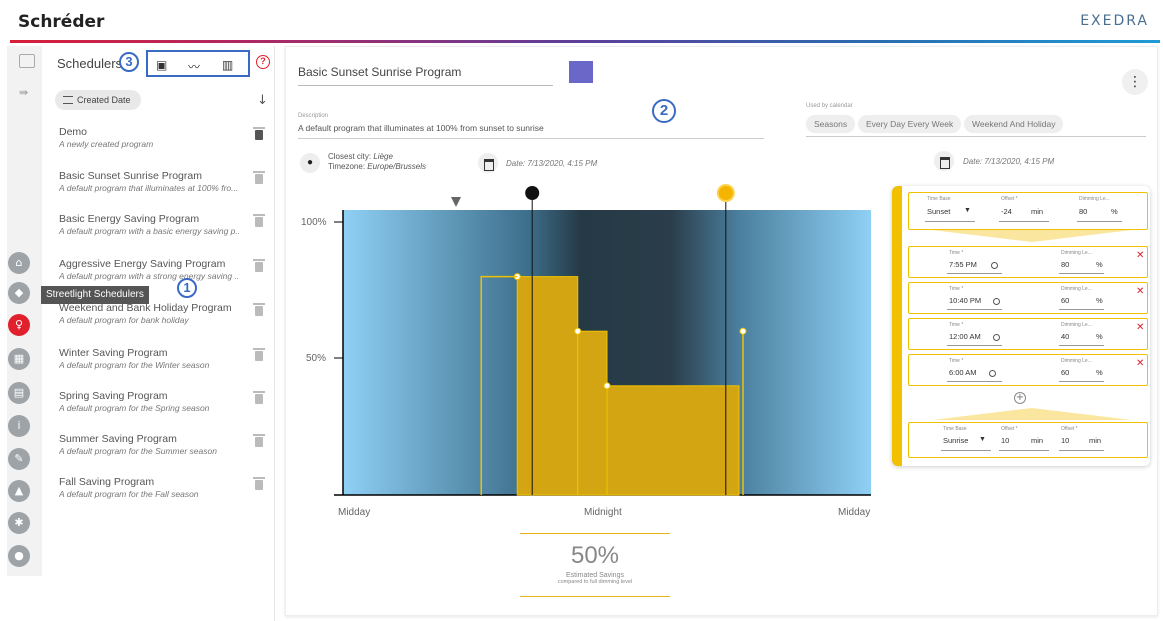  Describe the element at coordinates (1014, 124) in the screenshot. I see `calendar-chip: Weekend And Holiday` at that location.